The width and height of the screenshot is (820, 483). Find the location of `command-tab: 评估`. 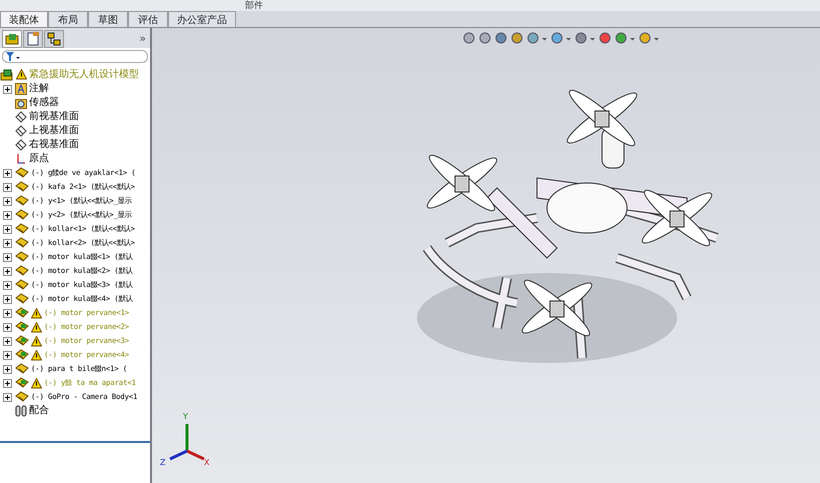

command-tab: 评估 is located at coordinates (148, 19).